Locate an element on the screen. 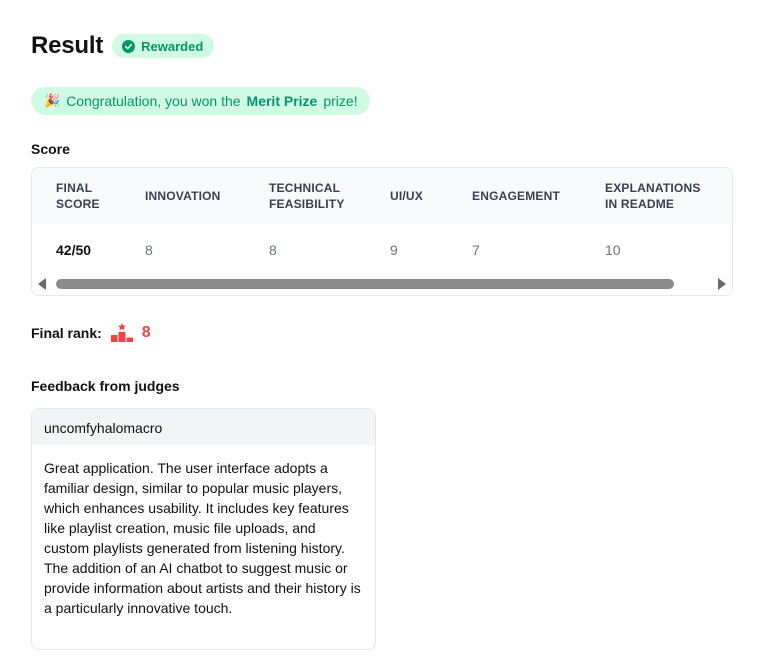 This screenshot has height=665, width=763. status-badge-label: Rewarded is located at coordinates (172, 46).